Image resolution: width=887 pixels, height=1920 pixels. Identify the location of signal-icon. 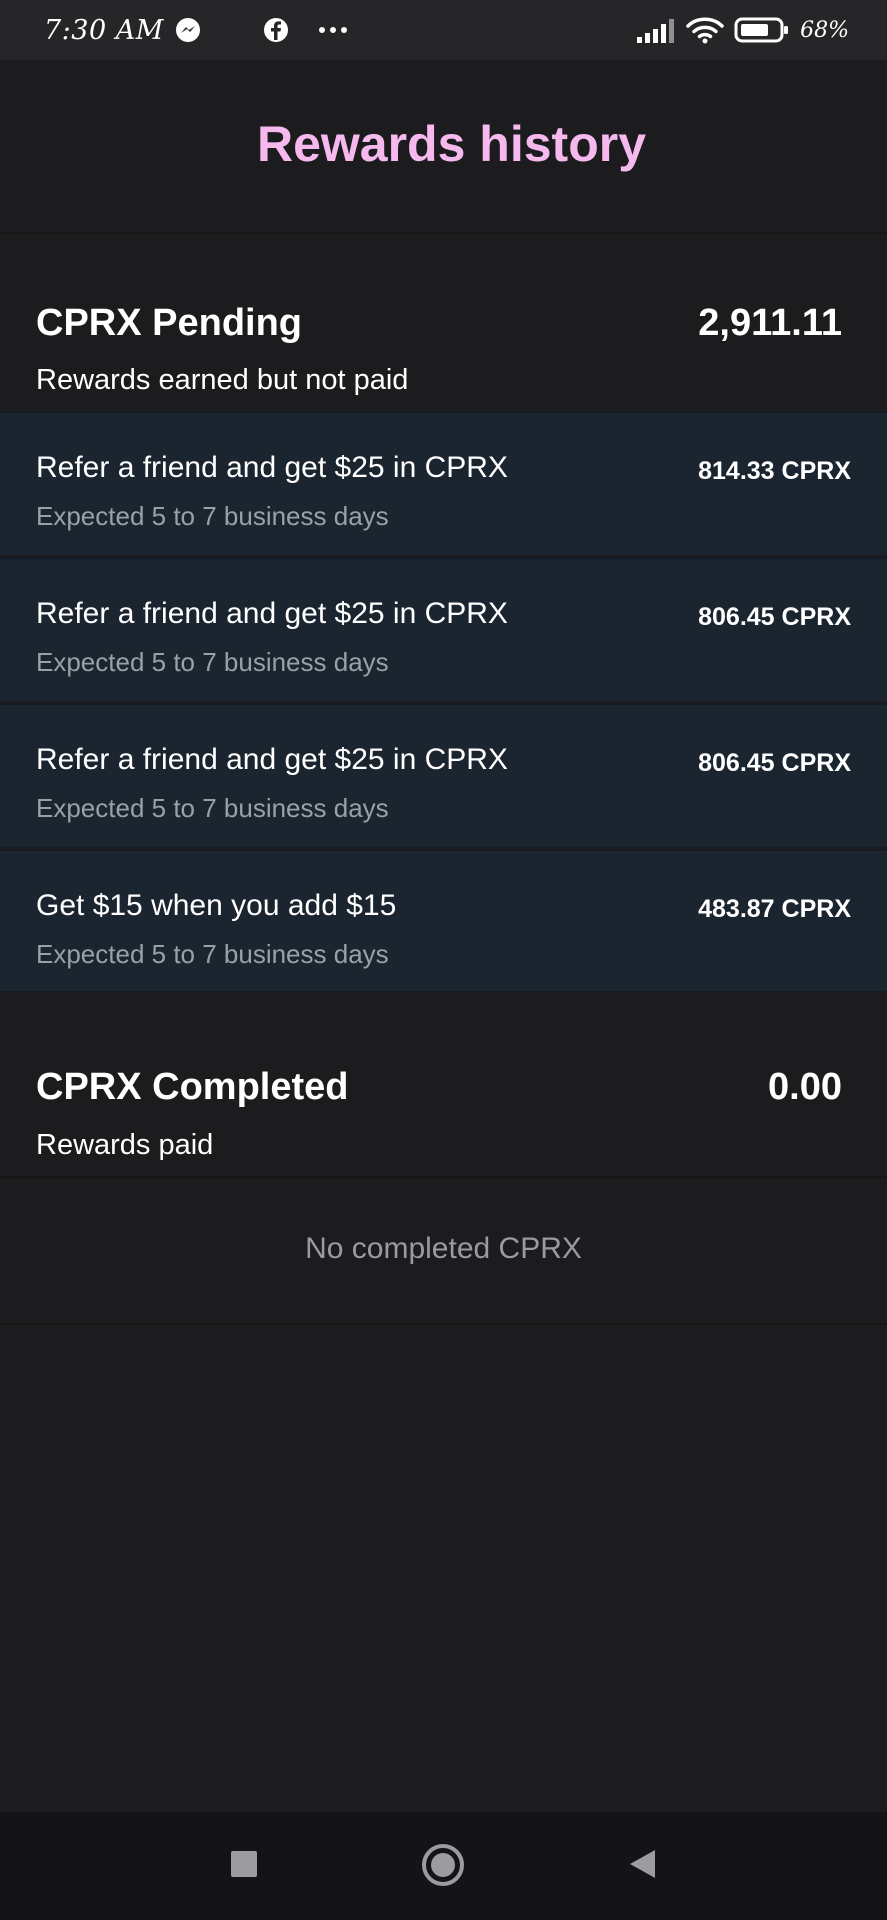
(656, 30).